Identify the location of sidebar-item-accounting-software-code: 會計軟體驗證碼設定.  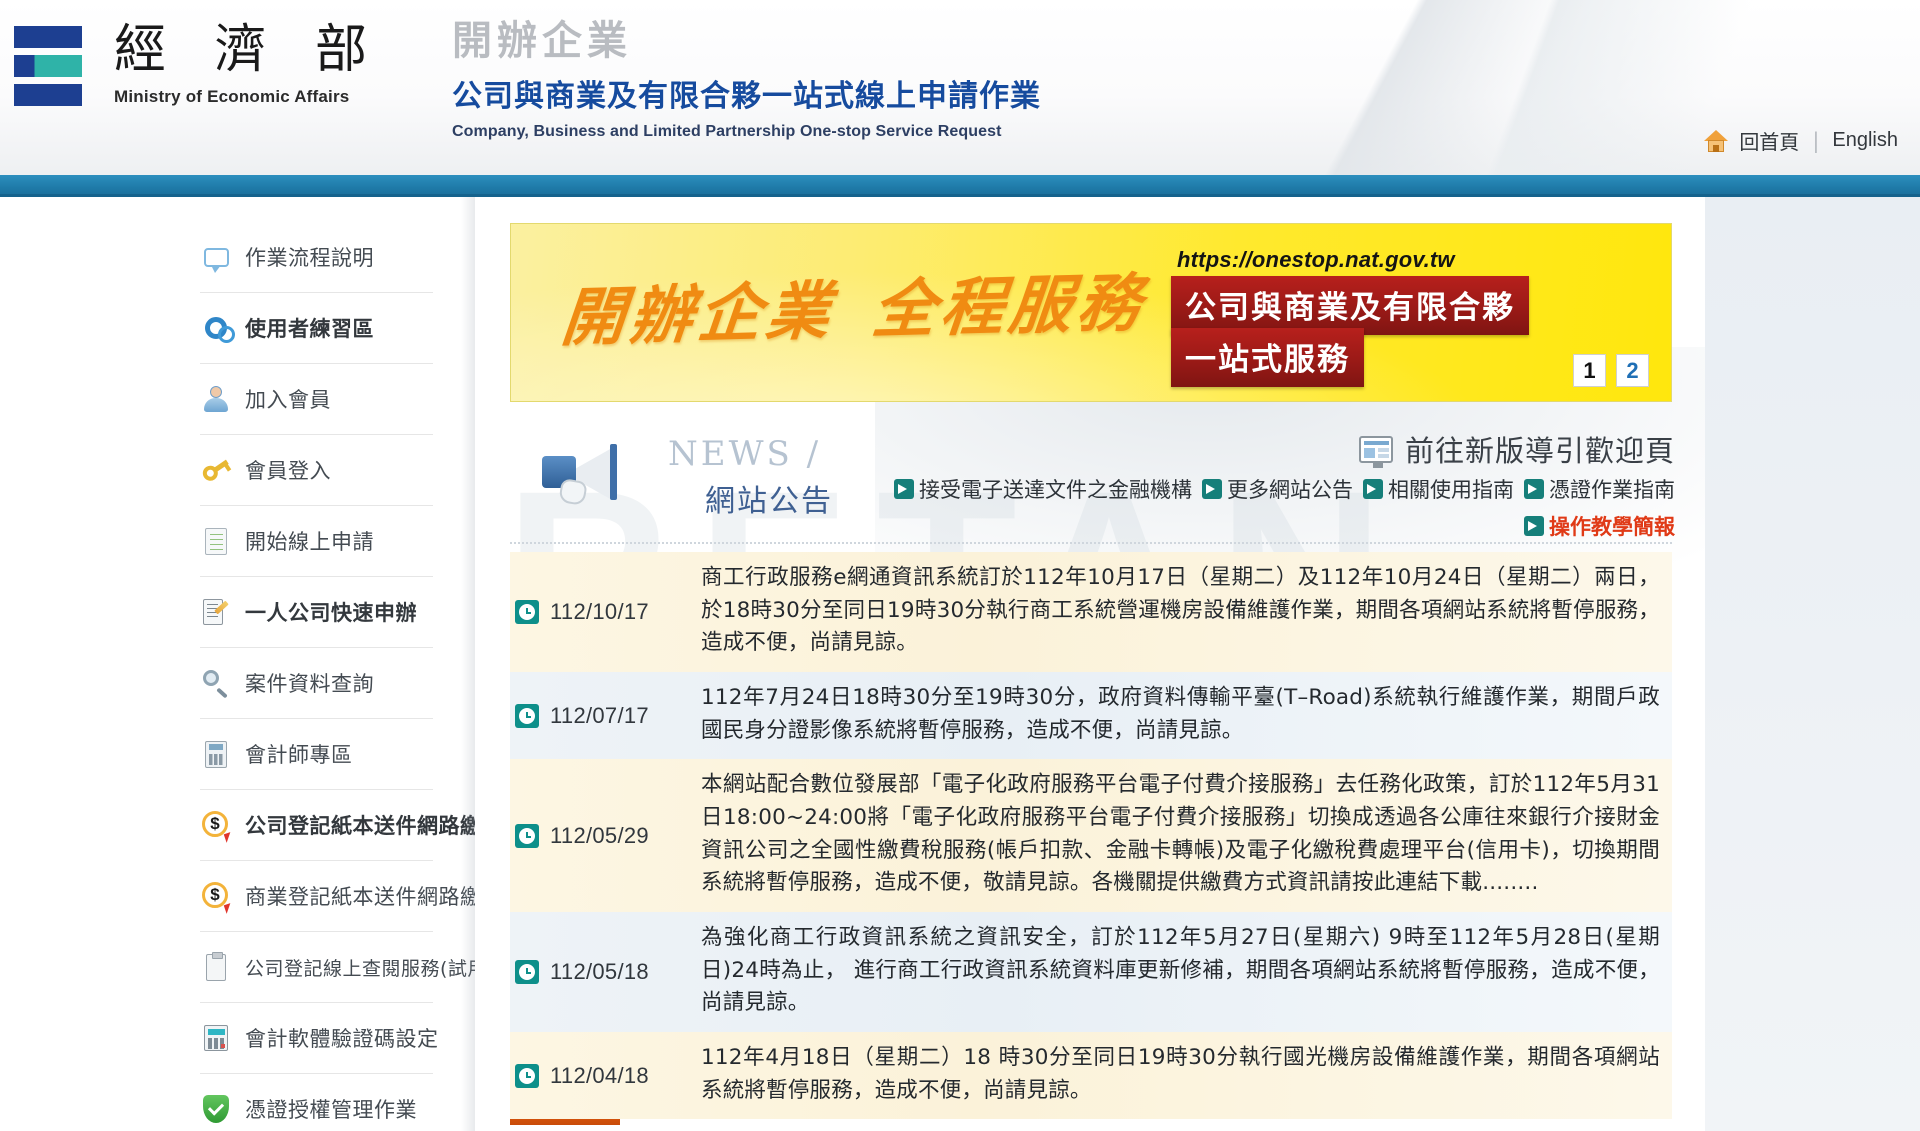
(319, 1038).